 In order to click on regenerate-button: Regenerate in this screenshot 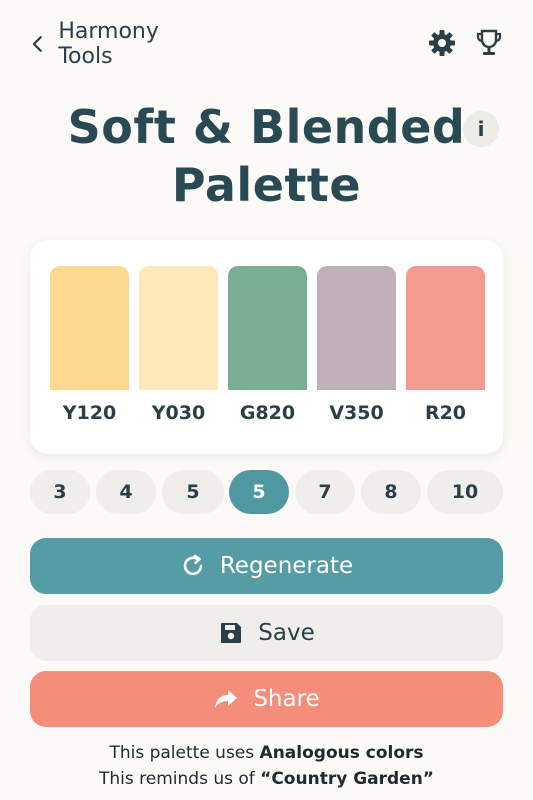, I will do `click(266, 566)`.